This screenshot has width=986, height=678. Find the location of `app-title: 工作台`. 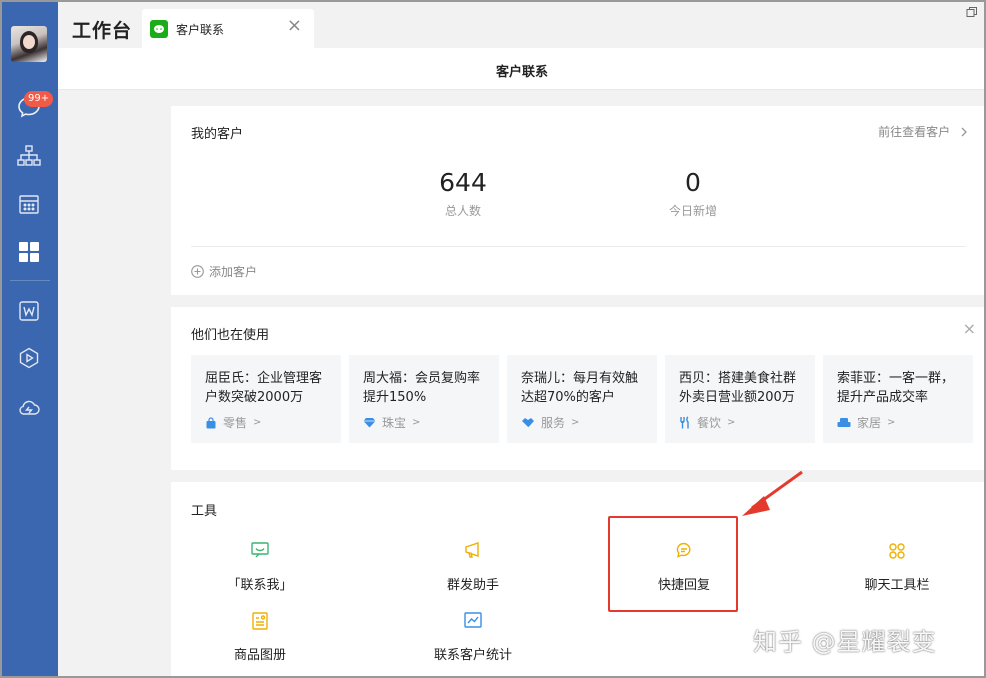

app-title: 工作台 is located at coordinates (102, 31).